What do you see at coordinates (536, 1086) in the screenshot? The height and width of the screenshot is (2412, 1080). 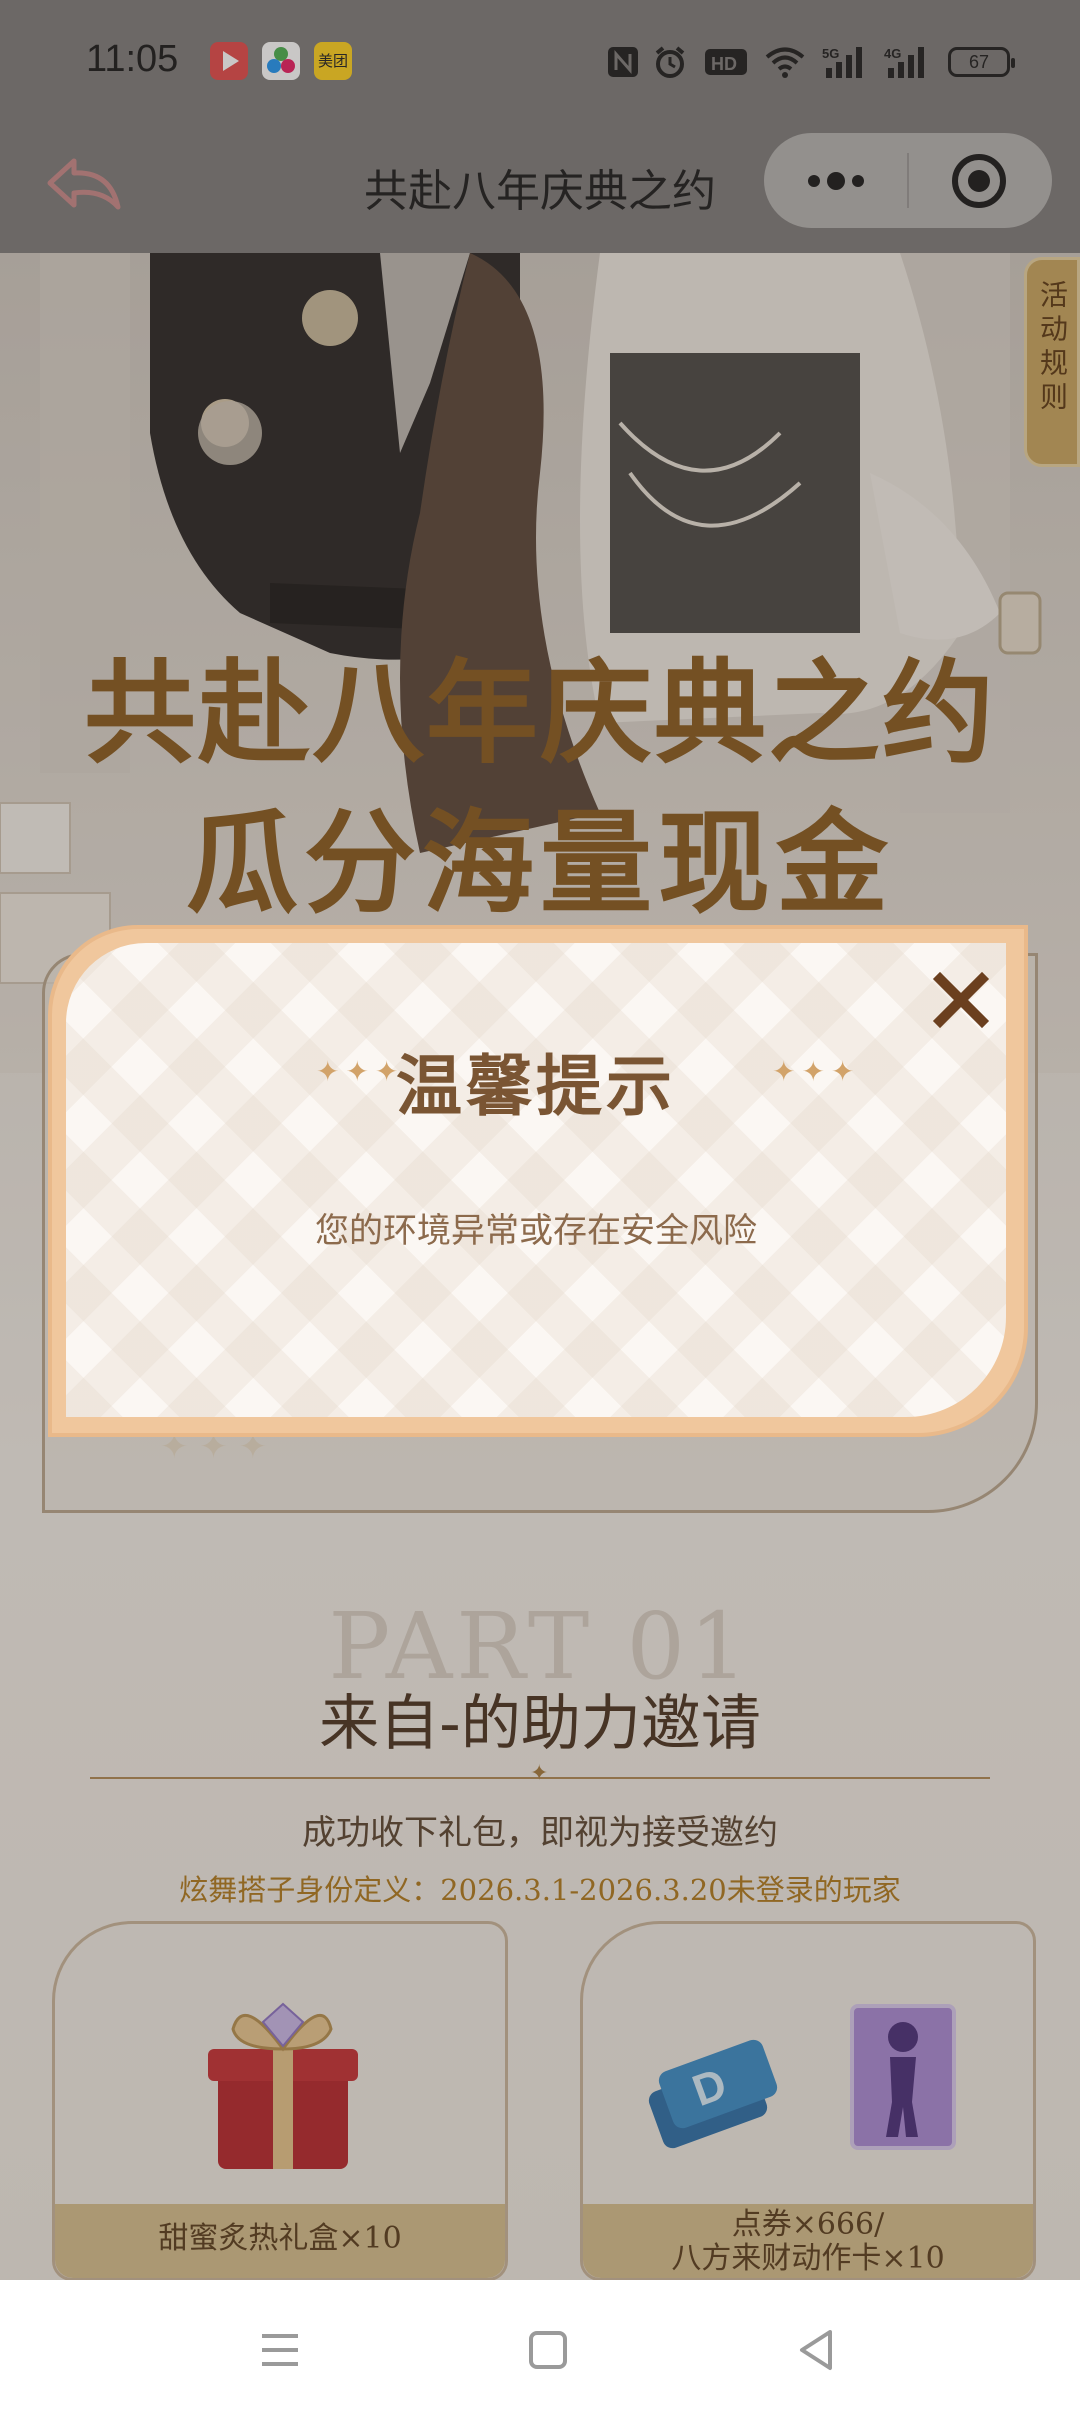 I see `dialog-title: 温馨提示` at bounding box center [536, 1086].